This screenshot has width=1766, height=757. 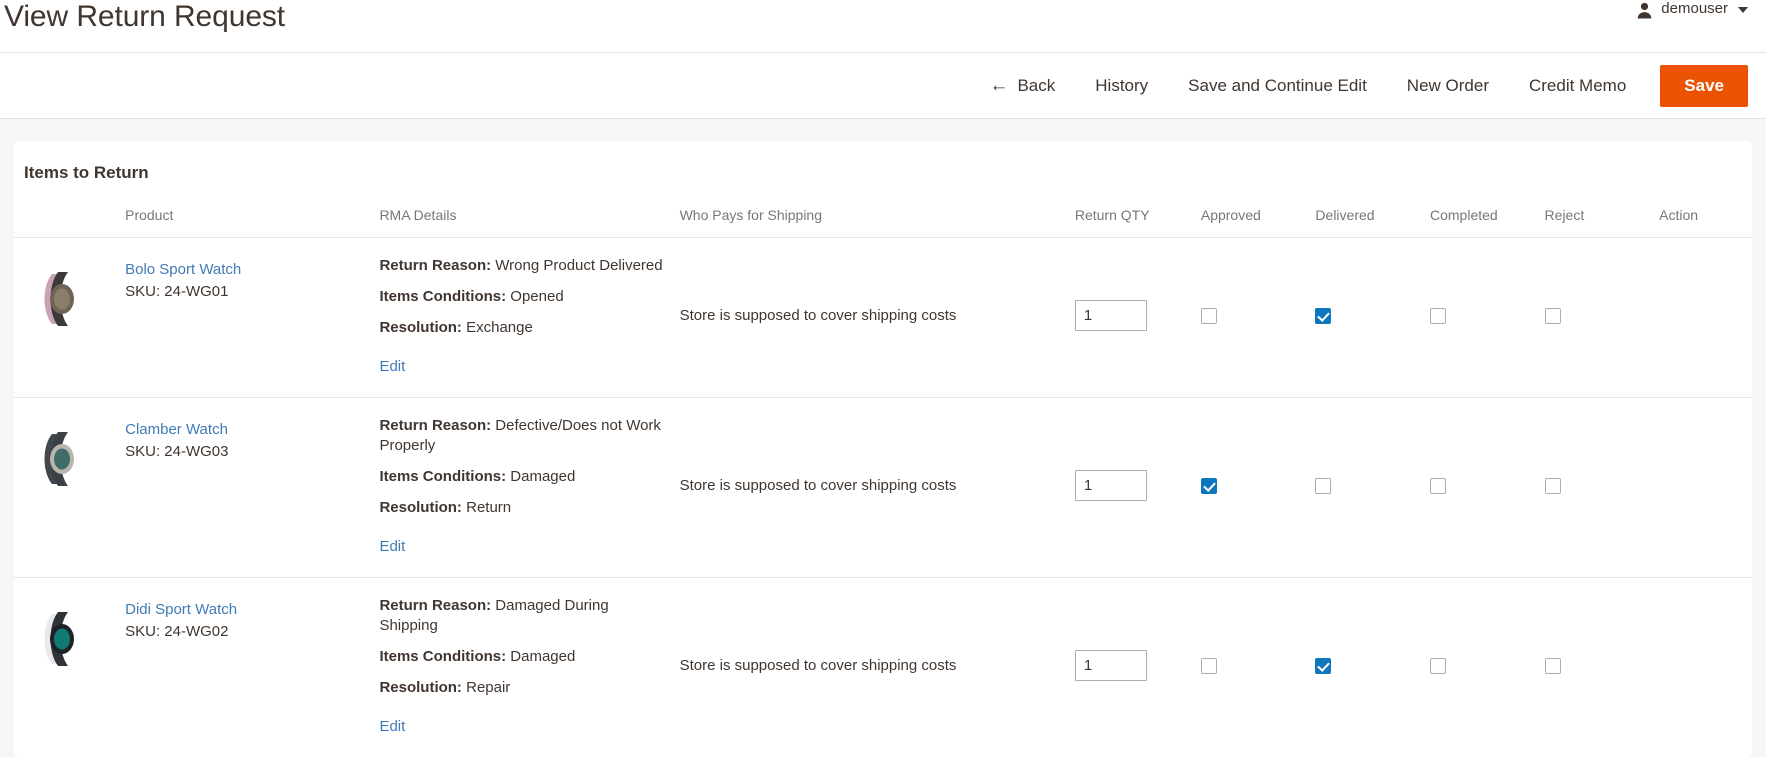 I want to click on page-title: View Return Request, so click(x=142, y=16).